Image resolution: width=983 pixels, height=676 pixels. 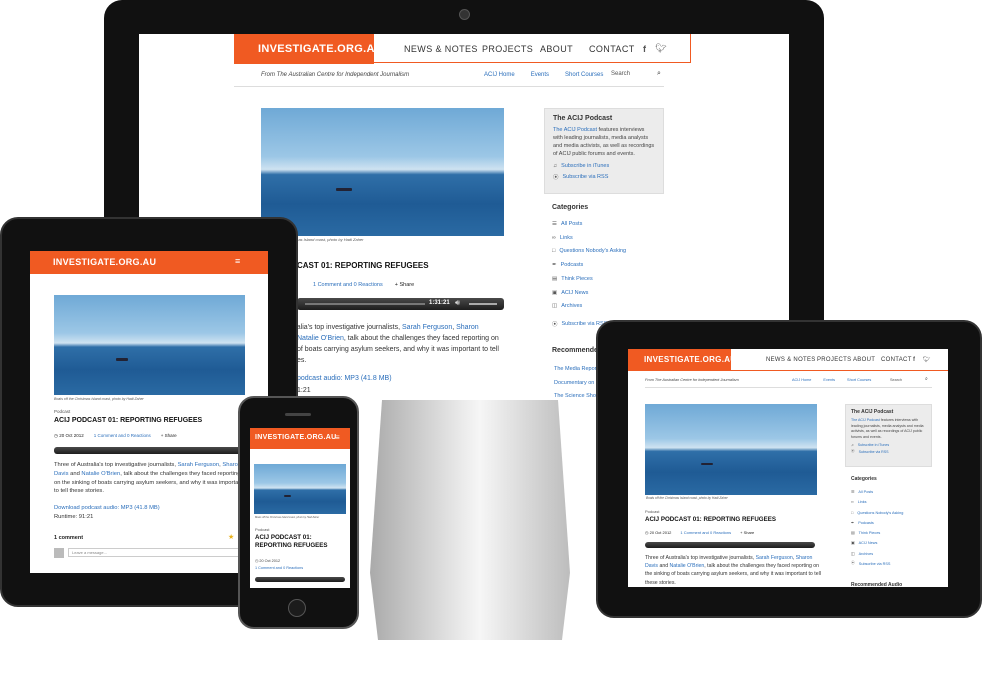 What do you see at coordinates (291, 541) in the screenshot?
I see `phone-article-title: ACIJ PODCAST 01: REPORTING REFUGEES` at bounding box center [291, 541].